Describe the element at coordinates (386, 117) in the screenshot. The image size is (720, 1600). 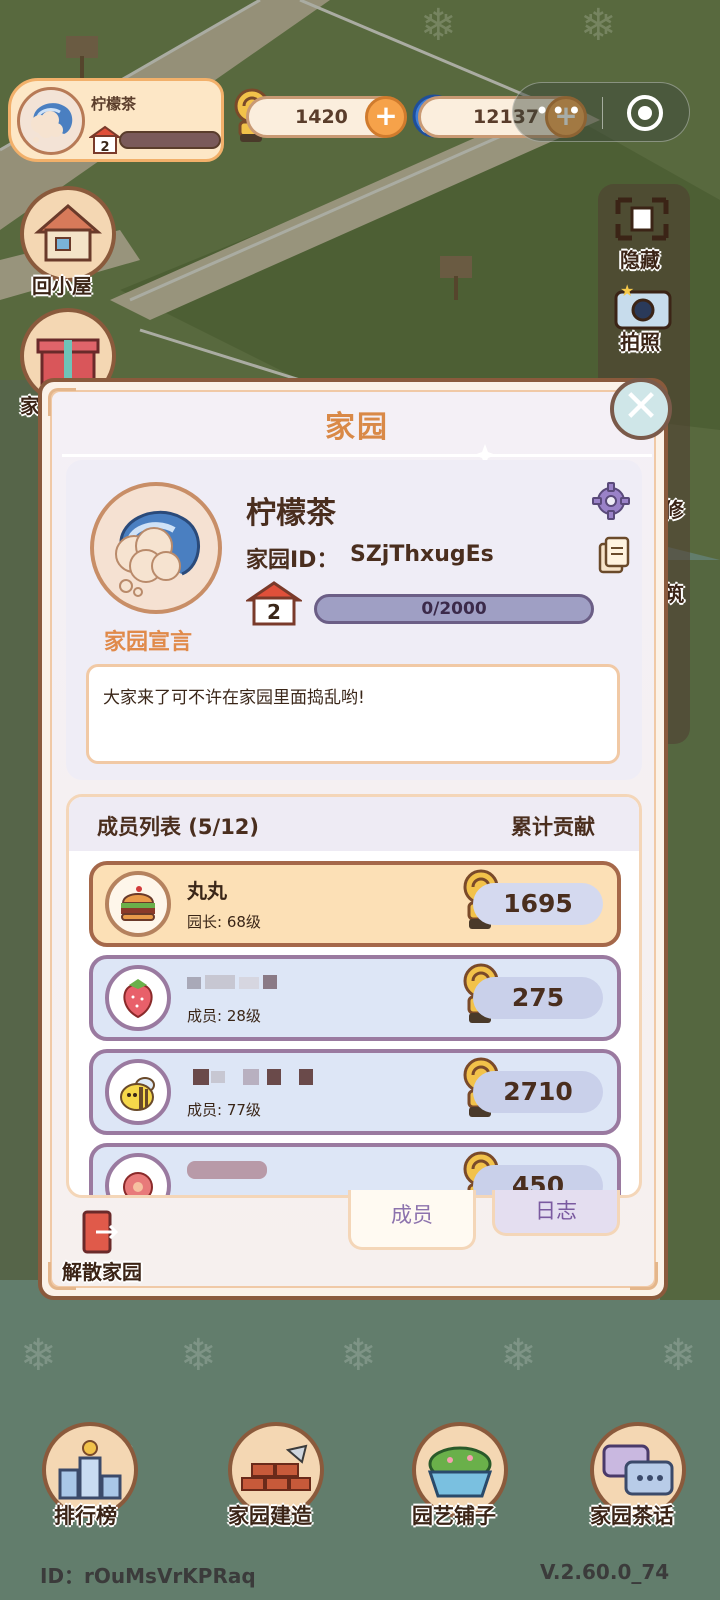
I see `add-coin-button: +` at that location.